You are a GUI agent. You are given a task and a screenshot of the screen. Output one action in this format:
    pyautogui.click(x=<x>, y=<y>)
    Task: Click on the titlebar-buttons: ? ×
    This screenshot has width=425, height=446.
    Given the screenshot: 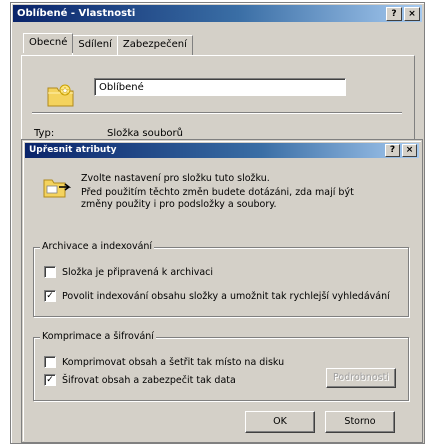 What is the action you would take?
    pyautogui.click(x=403, y=14)
    